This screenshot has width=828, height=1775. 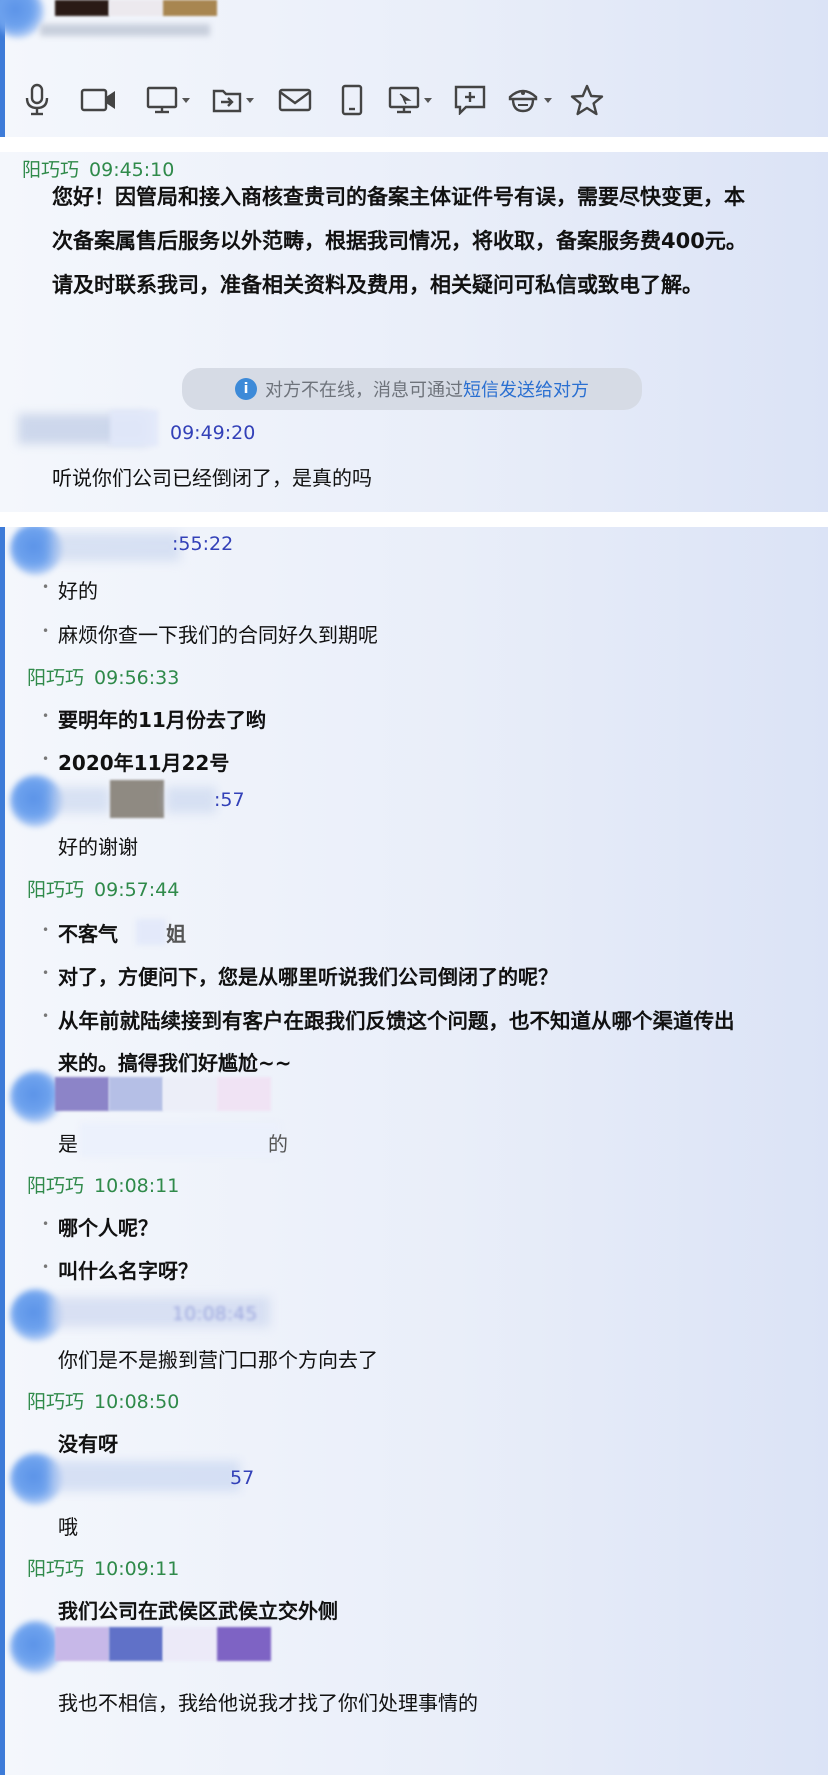 I want to click on message-text: 对了，方便问下，您是从哪里听说我们公司倒闭了的呢？, so click(x=308, y=977).